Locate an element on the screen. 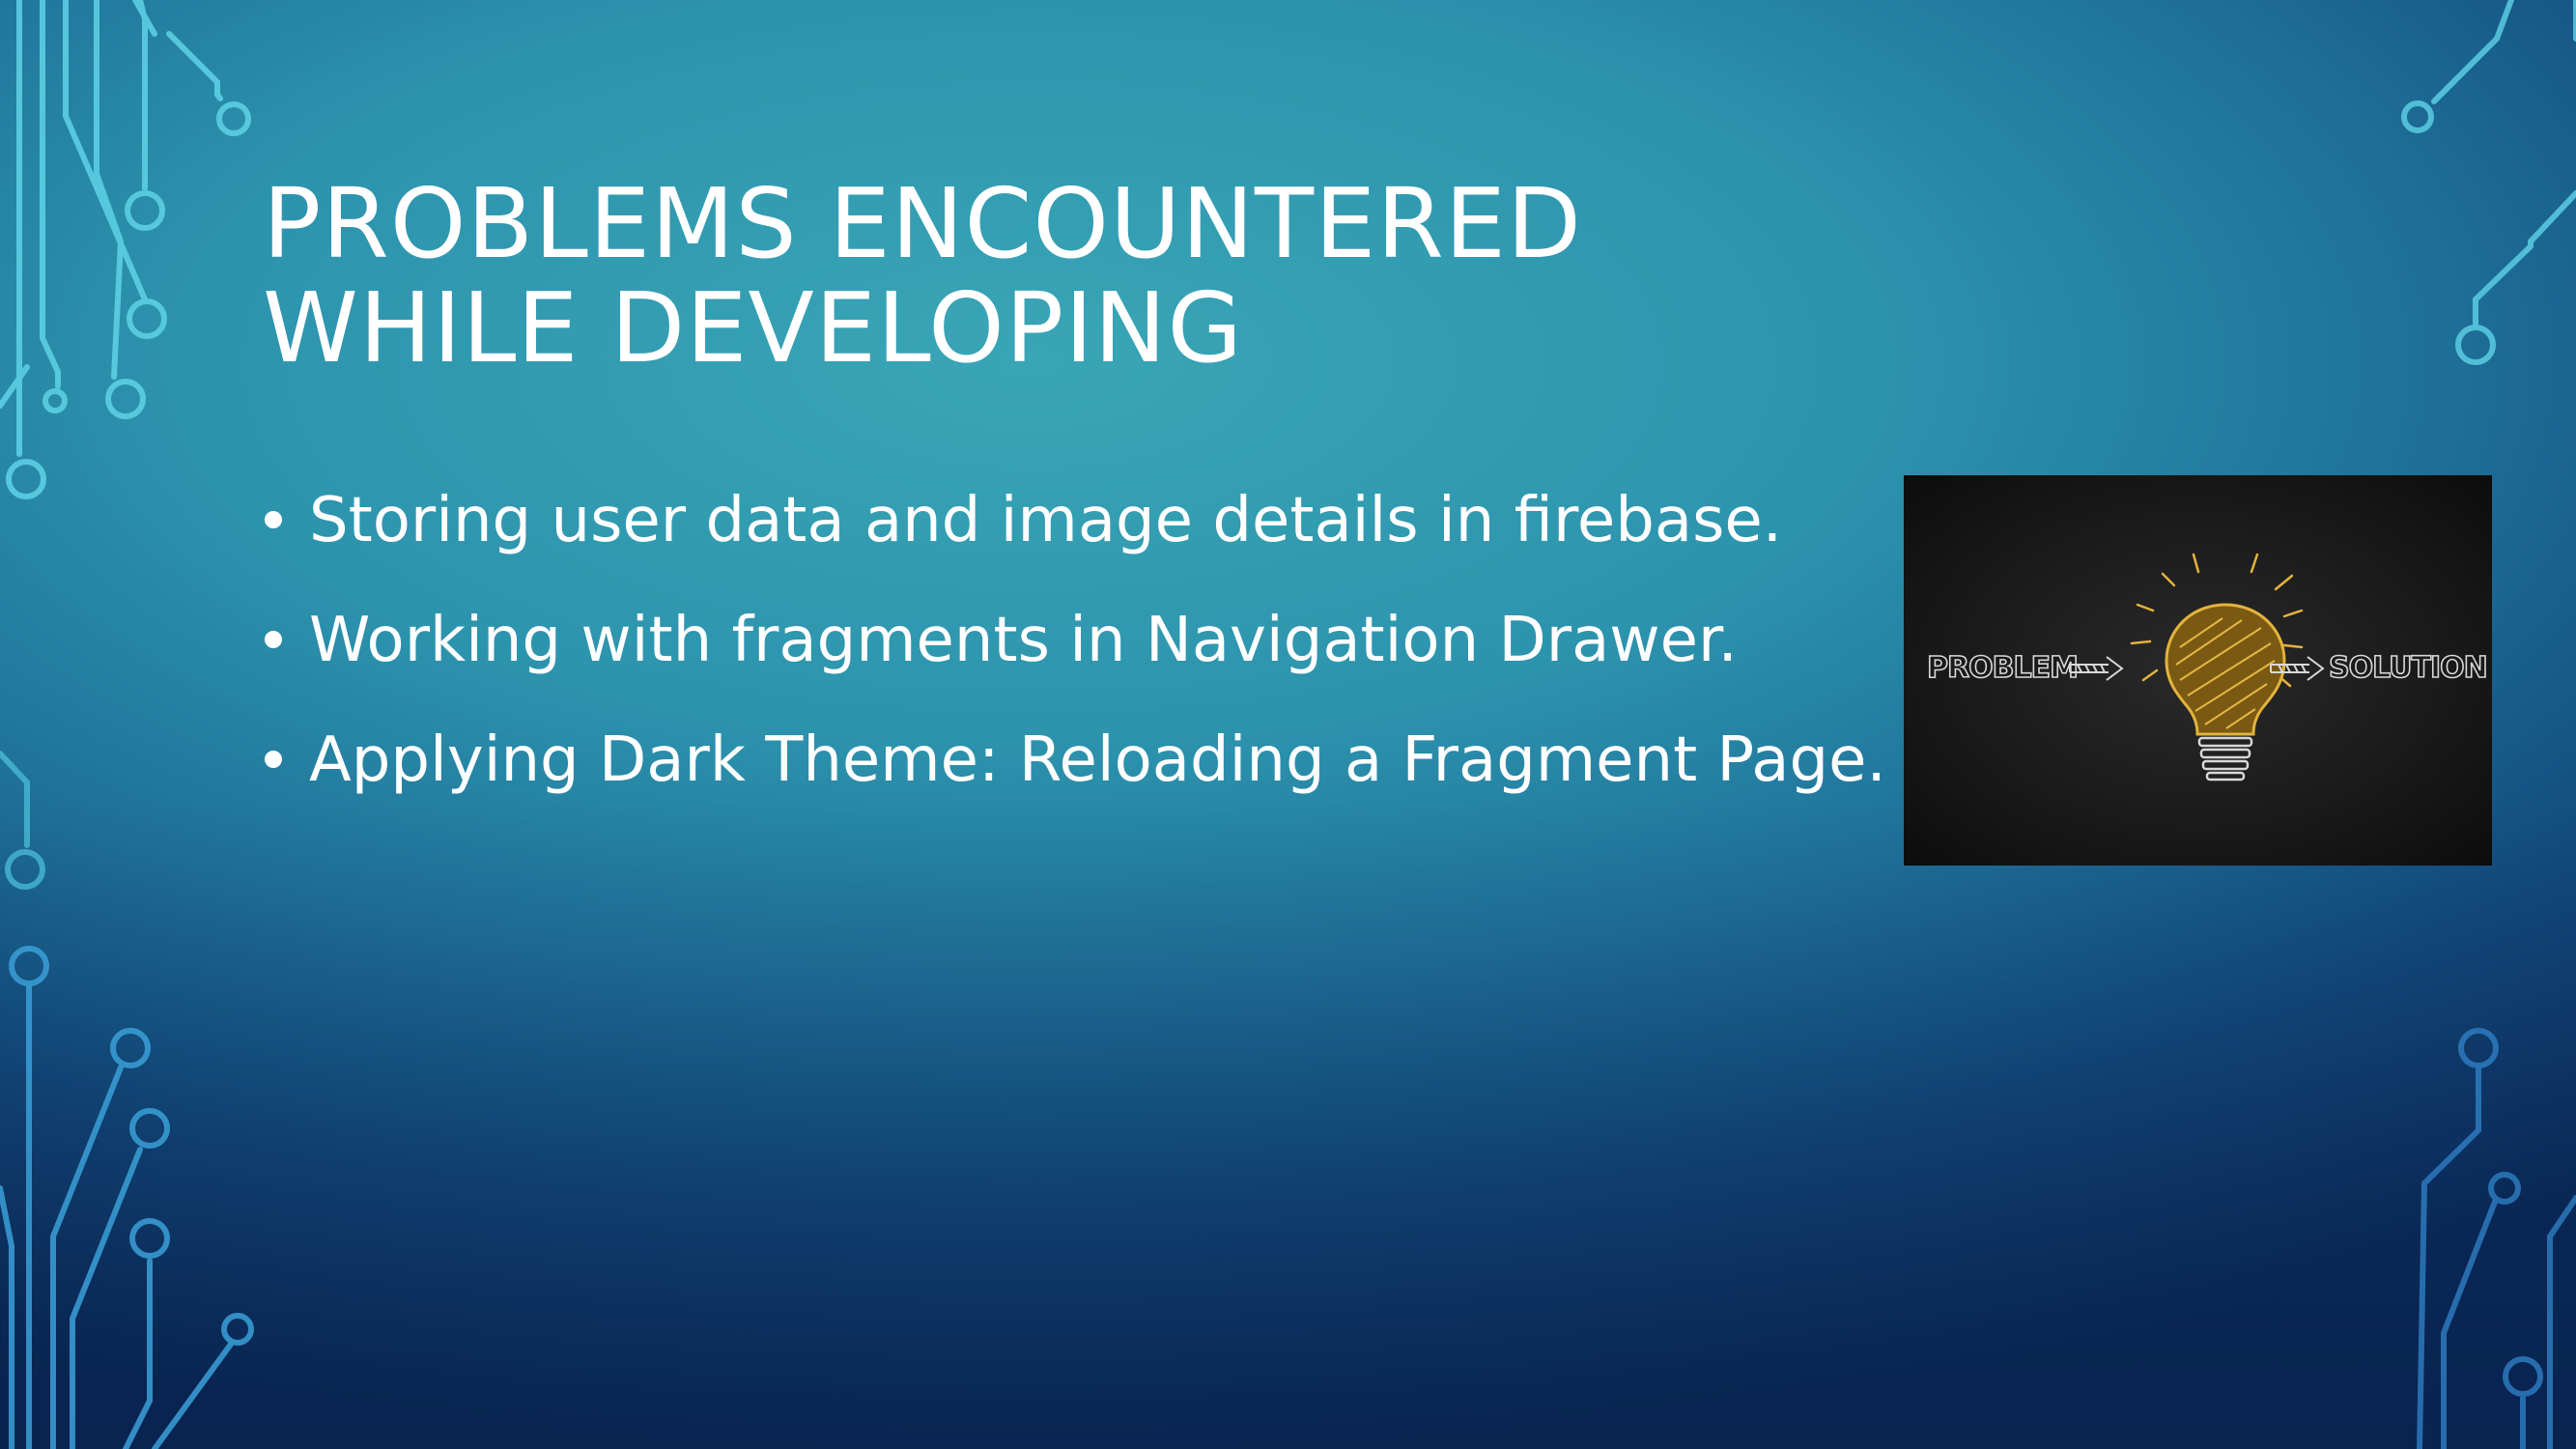 The image size is (2576, 1449). slide-title: PROBLEMS ENCOUNTERED WHILE DEVELOPING is located at coordinates (922, 275).